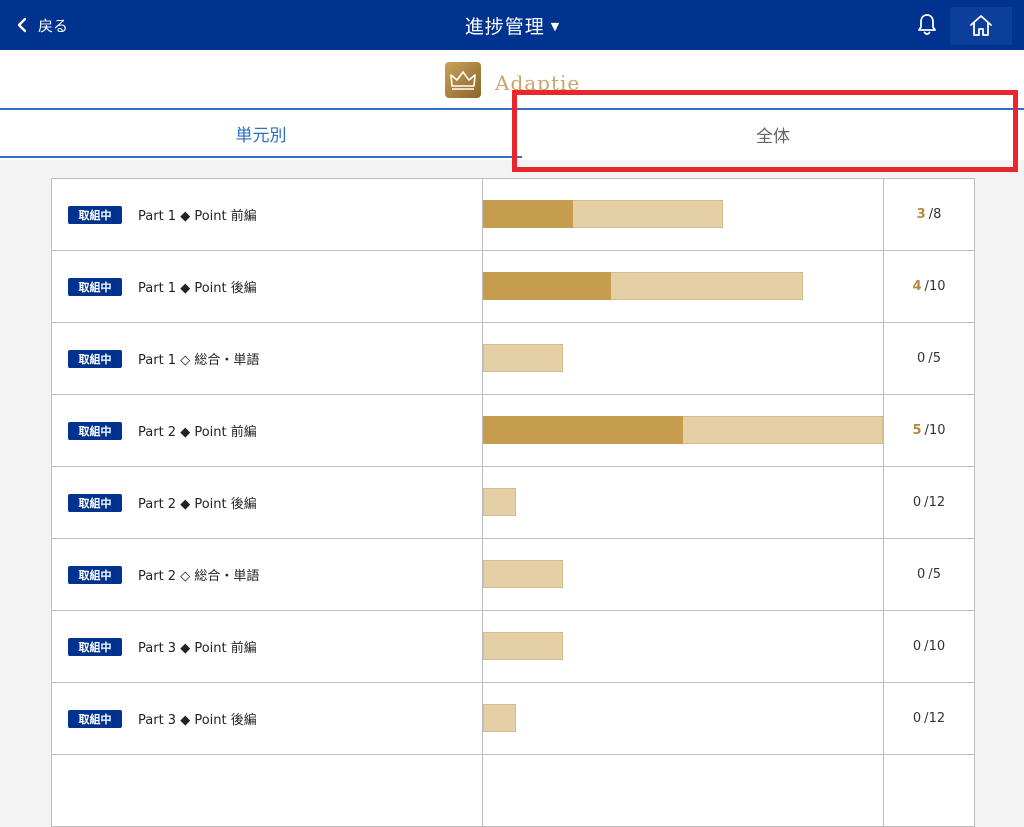 This screenshot has width=1024, height=827. Describe the element at coordinates (267, 430) in the screenshot. I see `unit-cell: 取組中 Part 2 ◆ Point 前編` at that location.